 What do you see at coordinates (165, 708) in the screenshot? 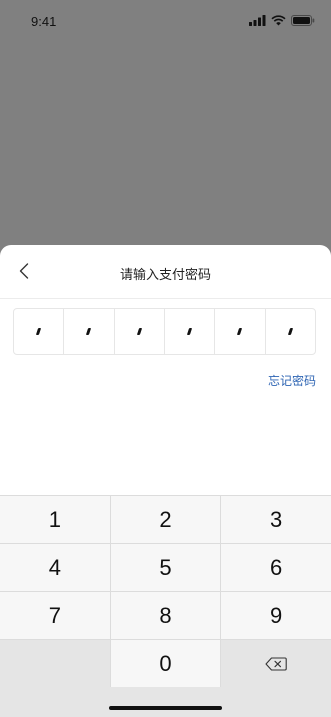
I see `home-indicator` at bounding box center [165, 708].